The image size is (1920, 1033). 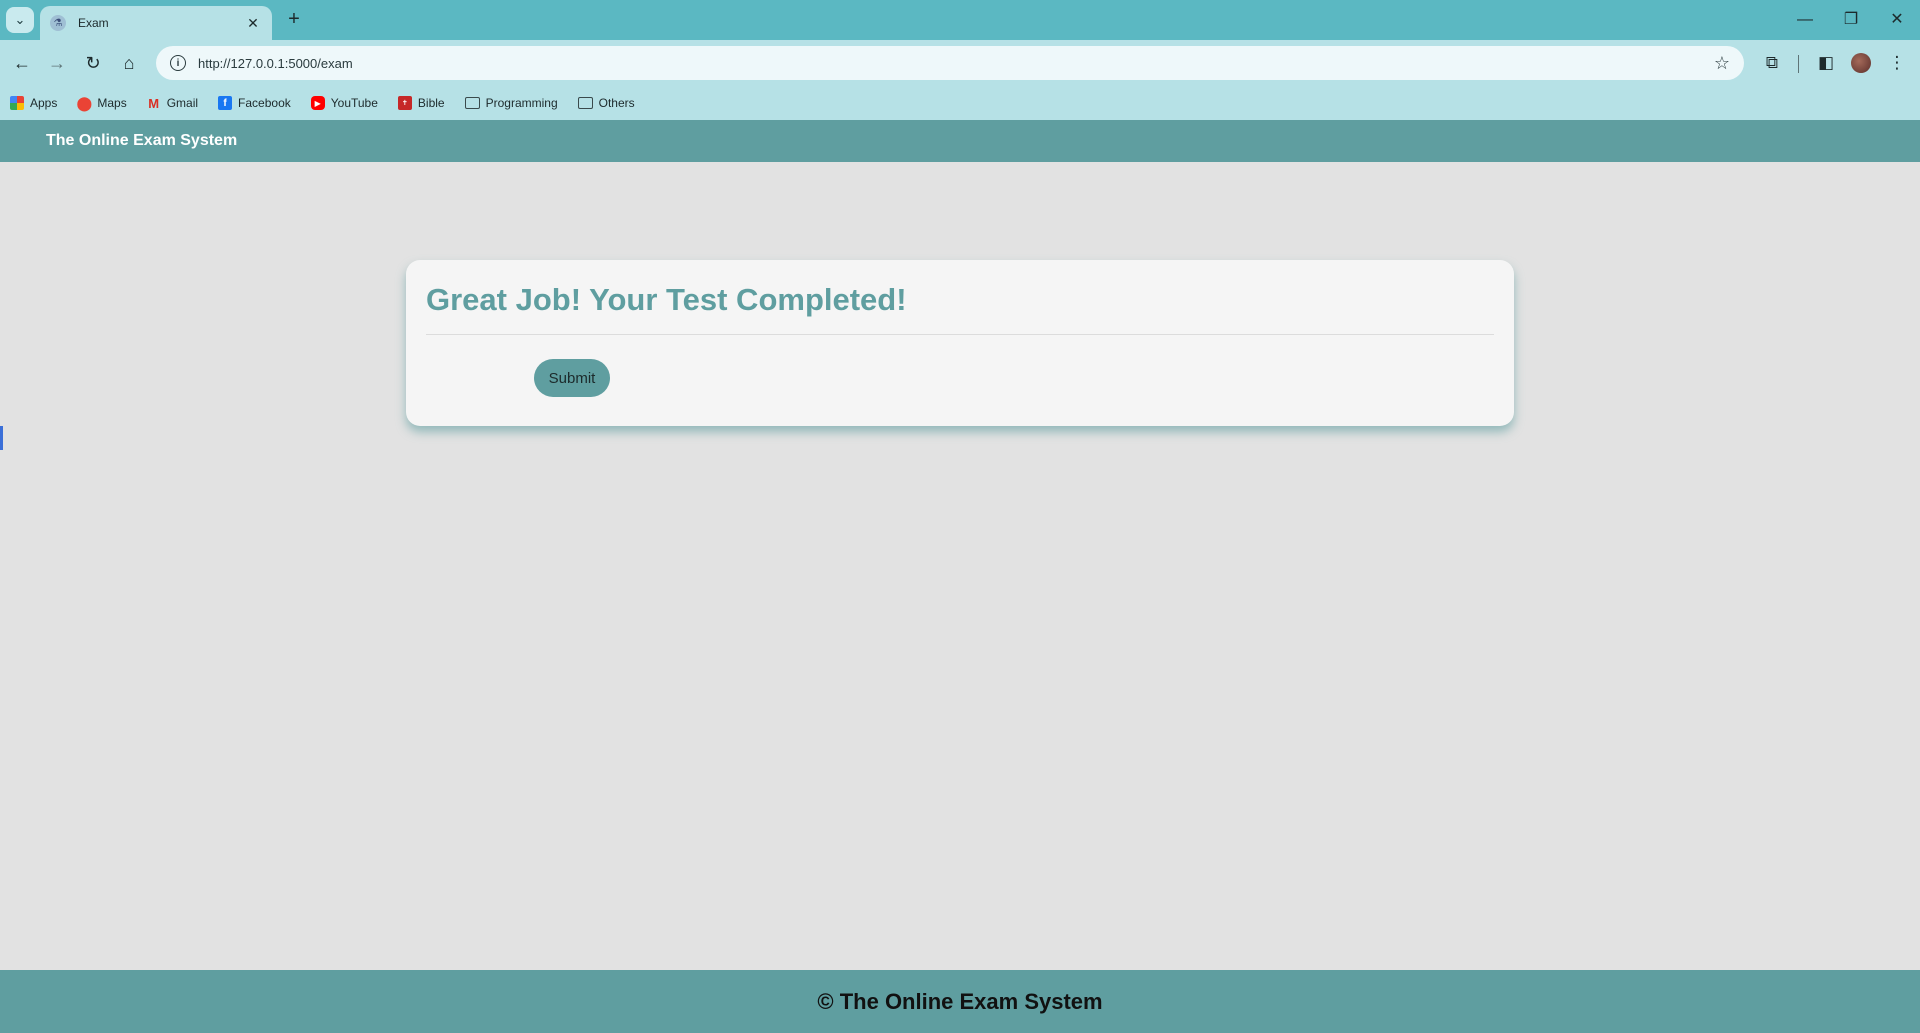 What do you see at coordinates (1772, 63) in the screenshot?
I see `extensions-icon: ⧉` at bounding box center [1772, 63].